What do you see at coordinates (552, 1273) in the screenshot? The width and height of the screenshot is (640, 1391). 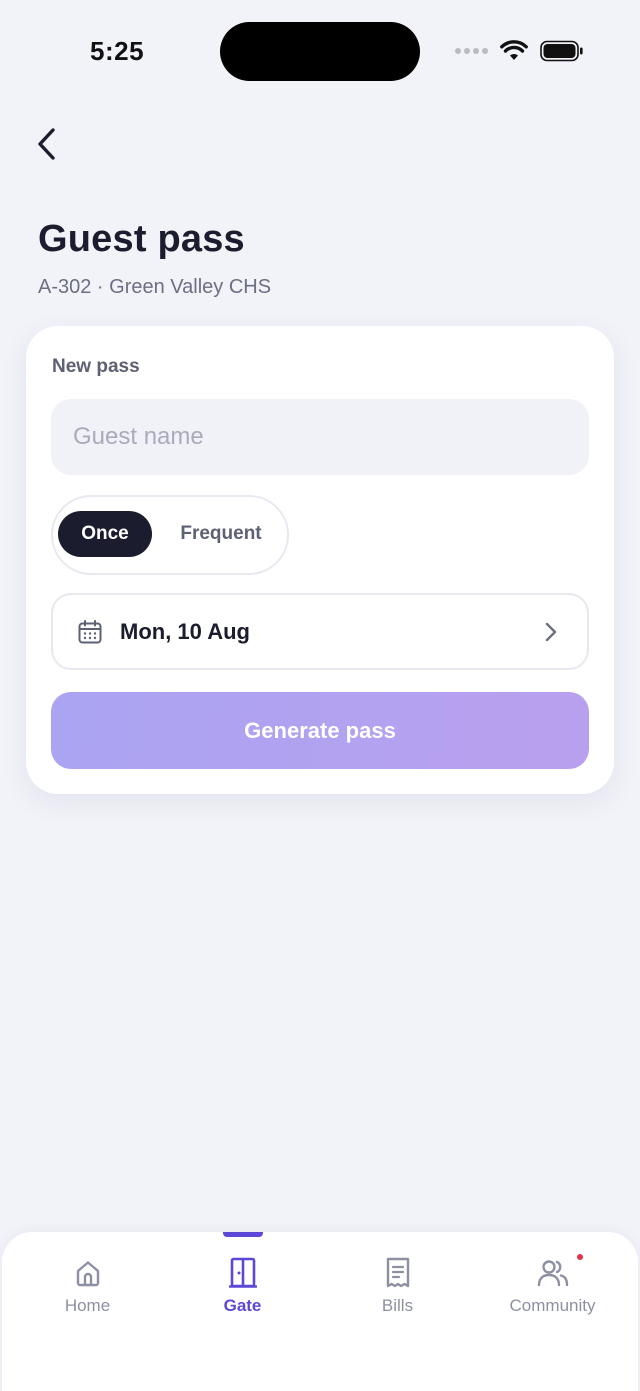 I see `people-icon` at bounding box center [552, 1273].